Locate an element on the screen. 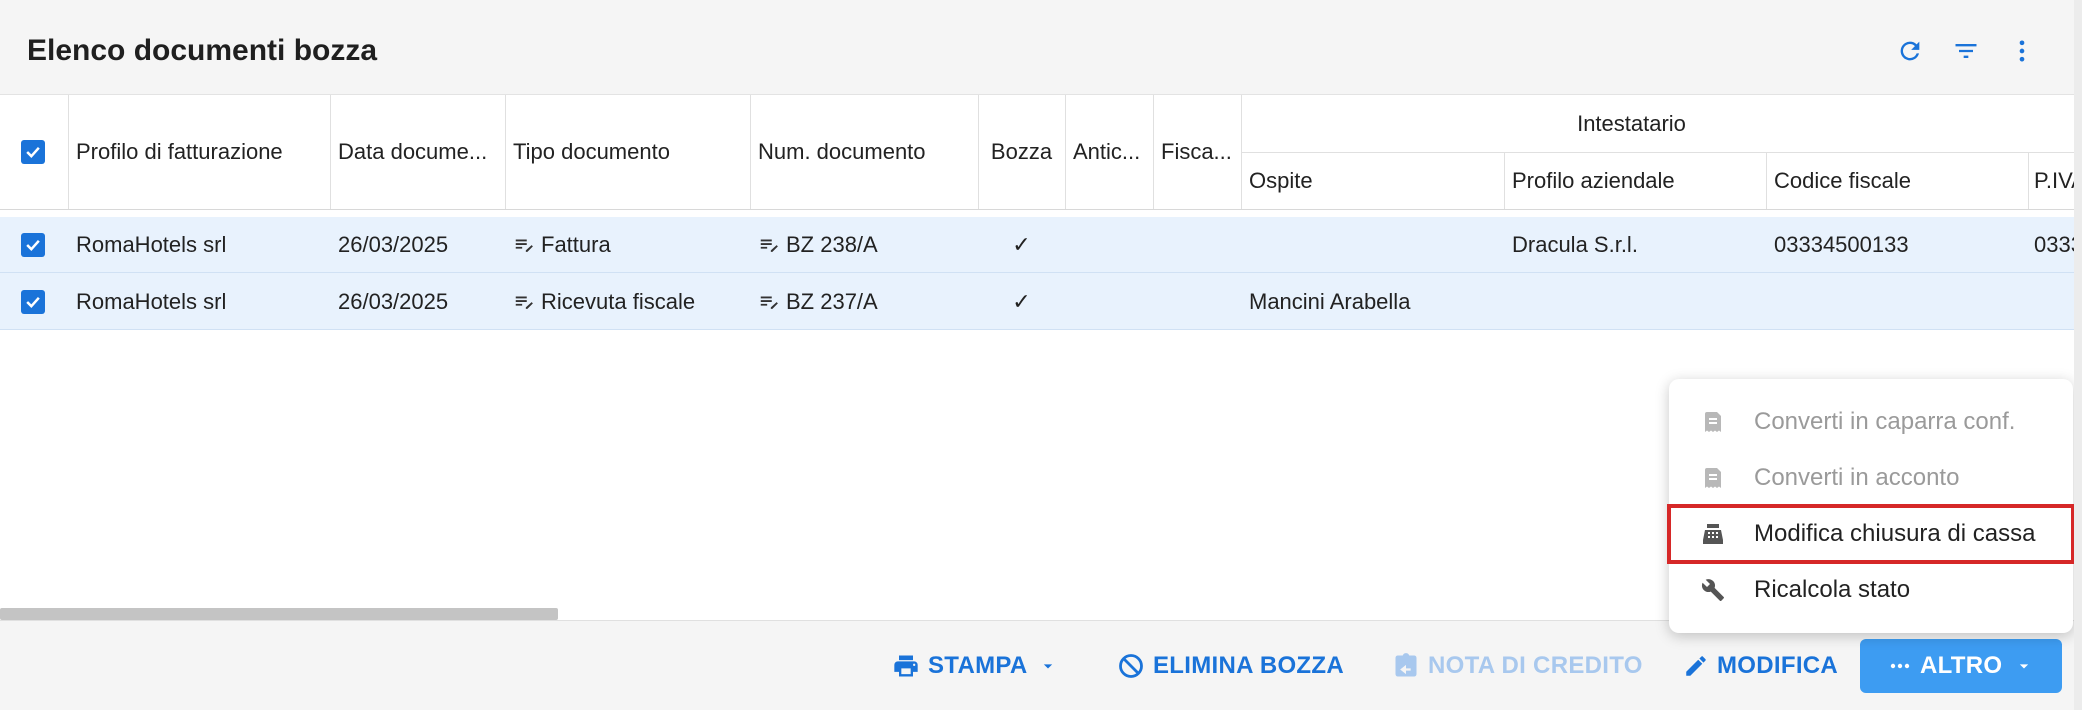  col-header-tipo: Tipo documento is located at coordinates (627, 152).